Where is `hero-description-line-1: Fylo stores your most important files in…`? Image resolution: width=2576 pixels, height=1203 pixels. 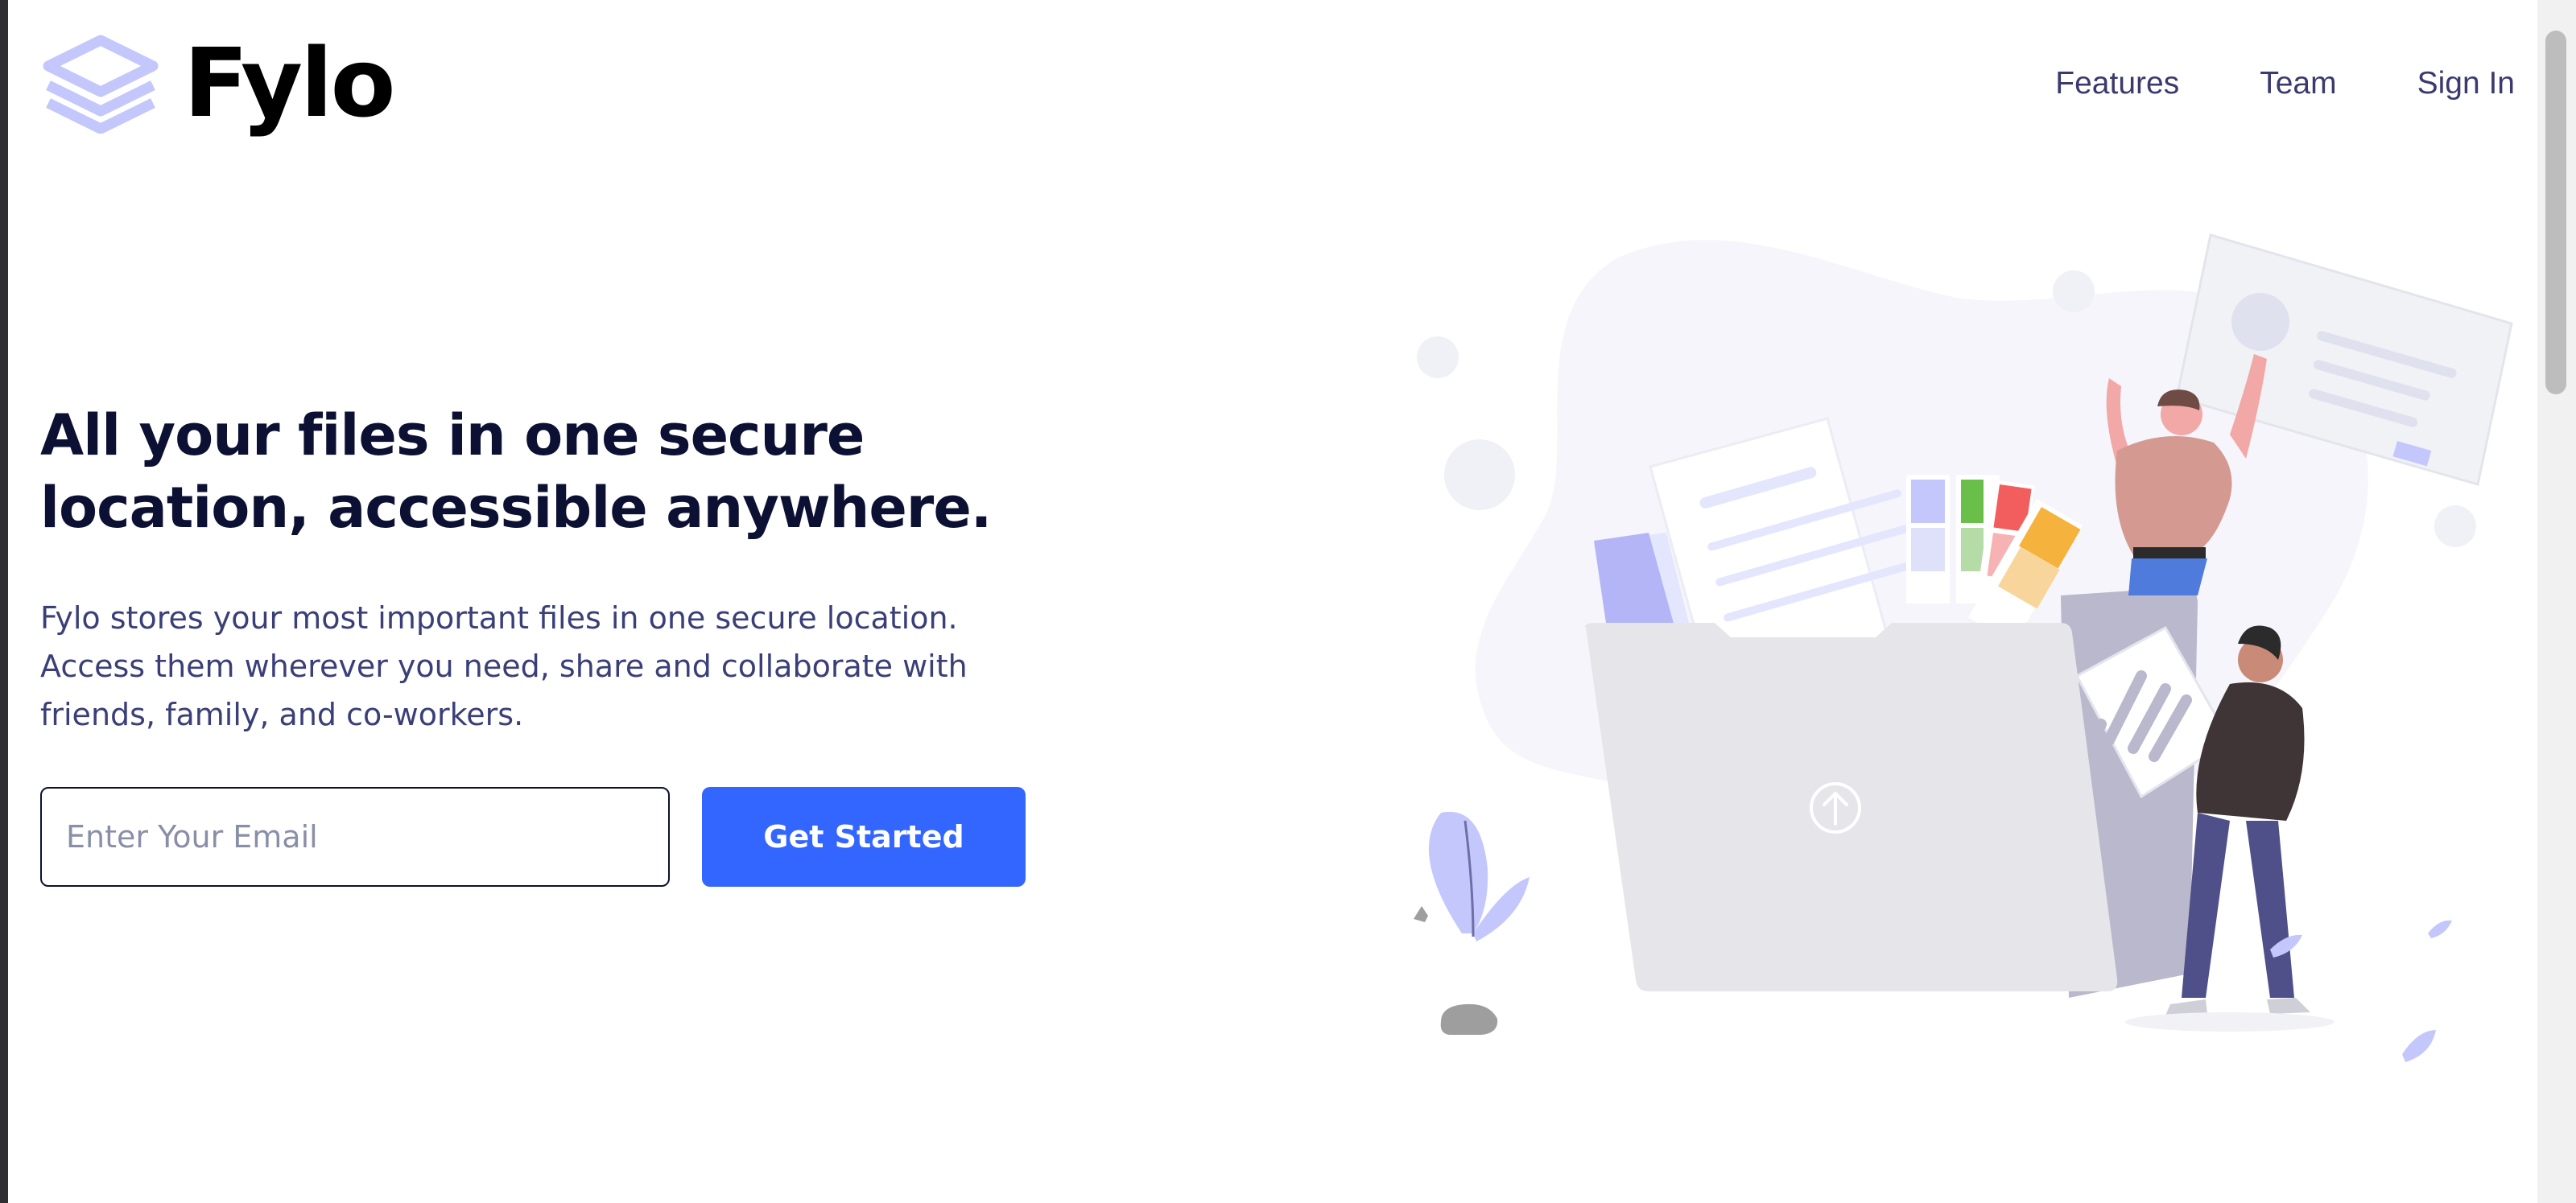 hero-description-line-1: Fylo stores your most important files in… is located at coordinates (499, 618).